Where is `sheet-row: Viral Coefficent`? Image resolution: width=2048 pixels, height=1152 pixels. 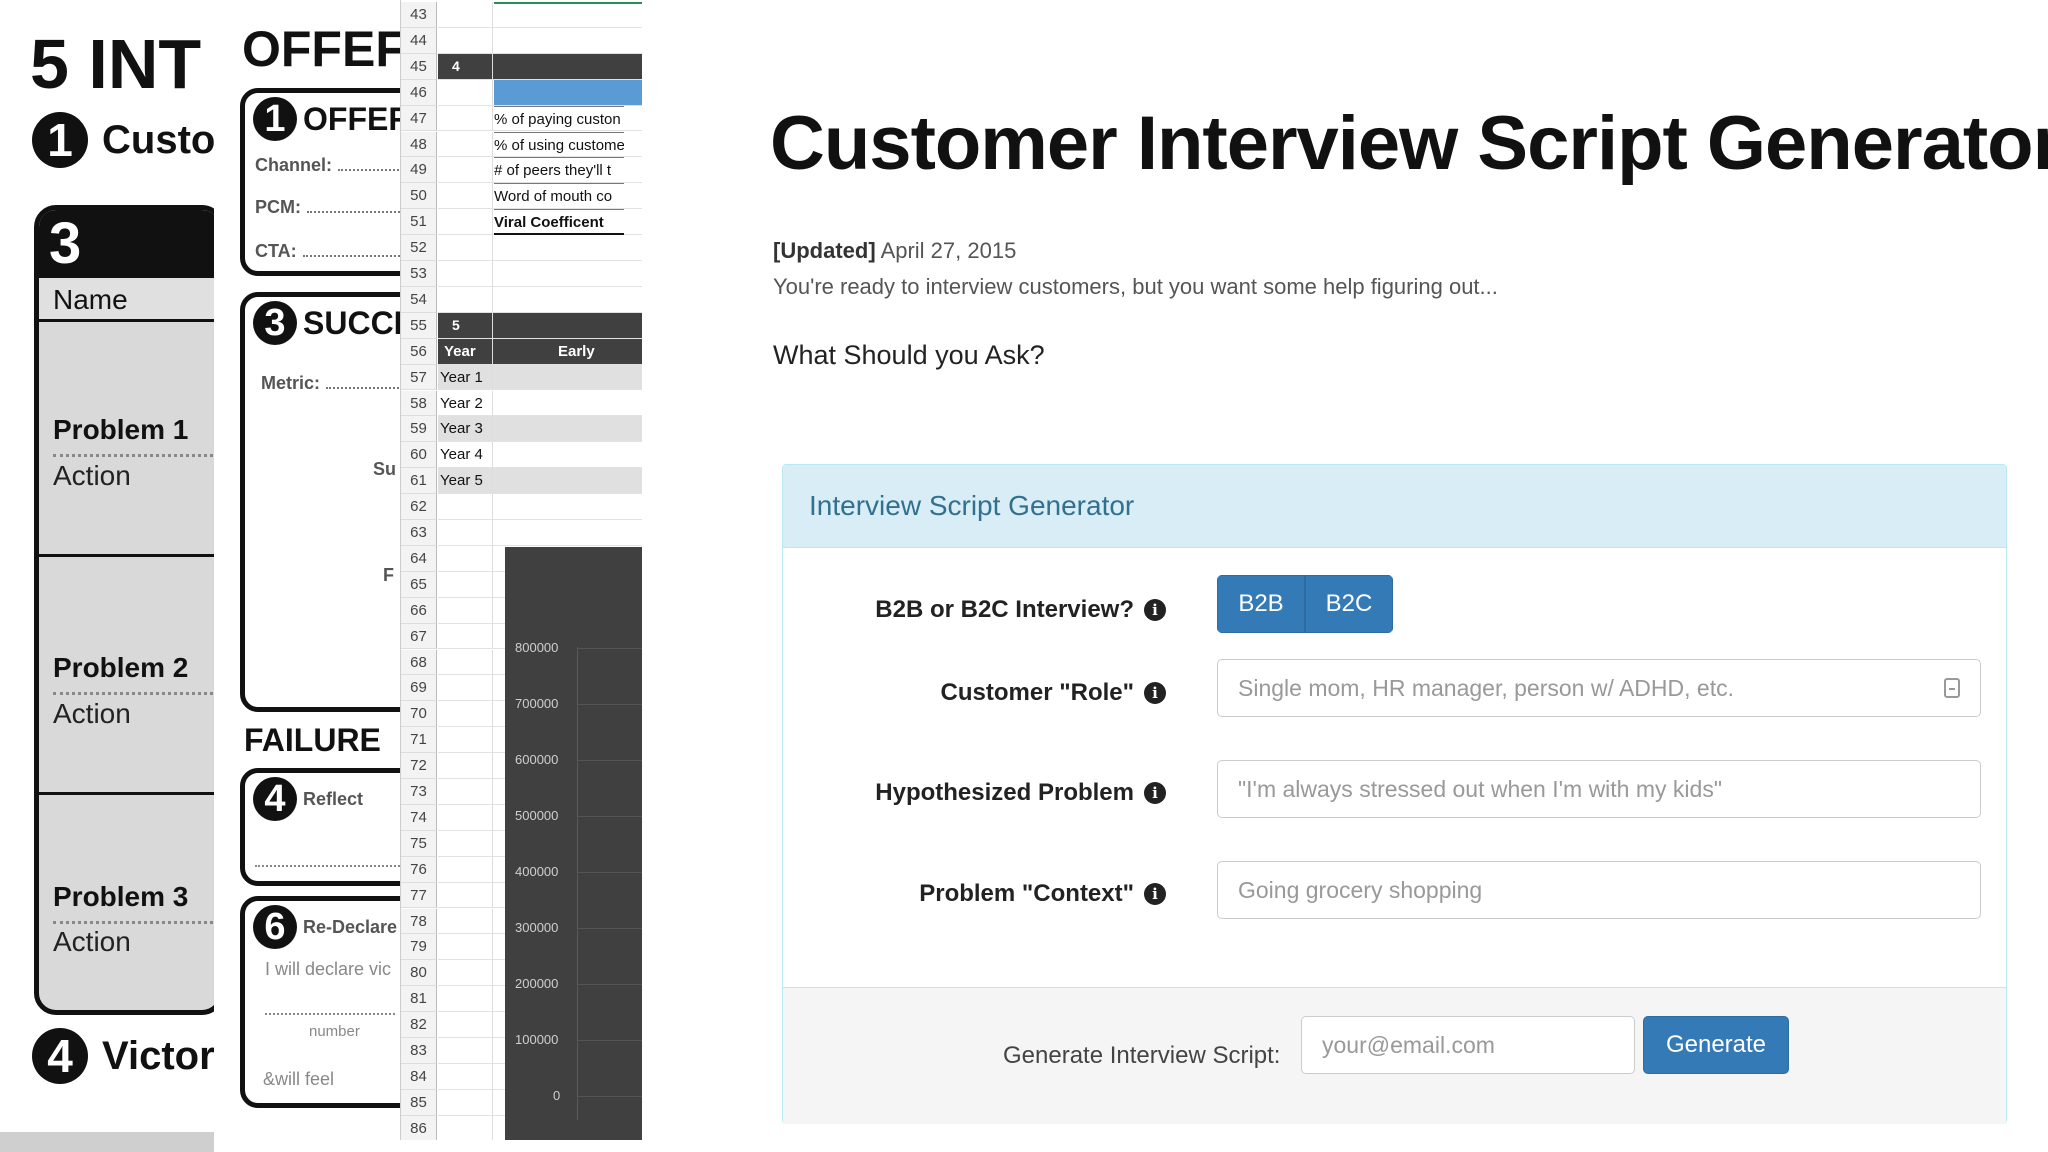 sheet-row: Viral Coefficent is located at coordinates (540, 222).